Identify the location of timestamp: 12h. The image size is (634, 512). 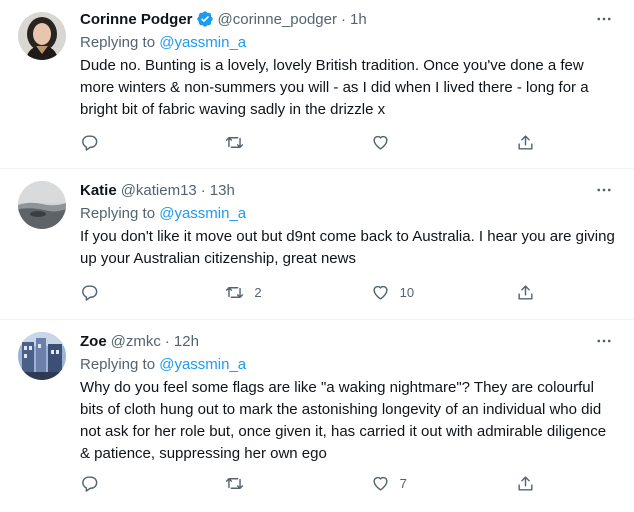
(186, 341).